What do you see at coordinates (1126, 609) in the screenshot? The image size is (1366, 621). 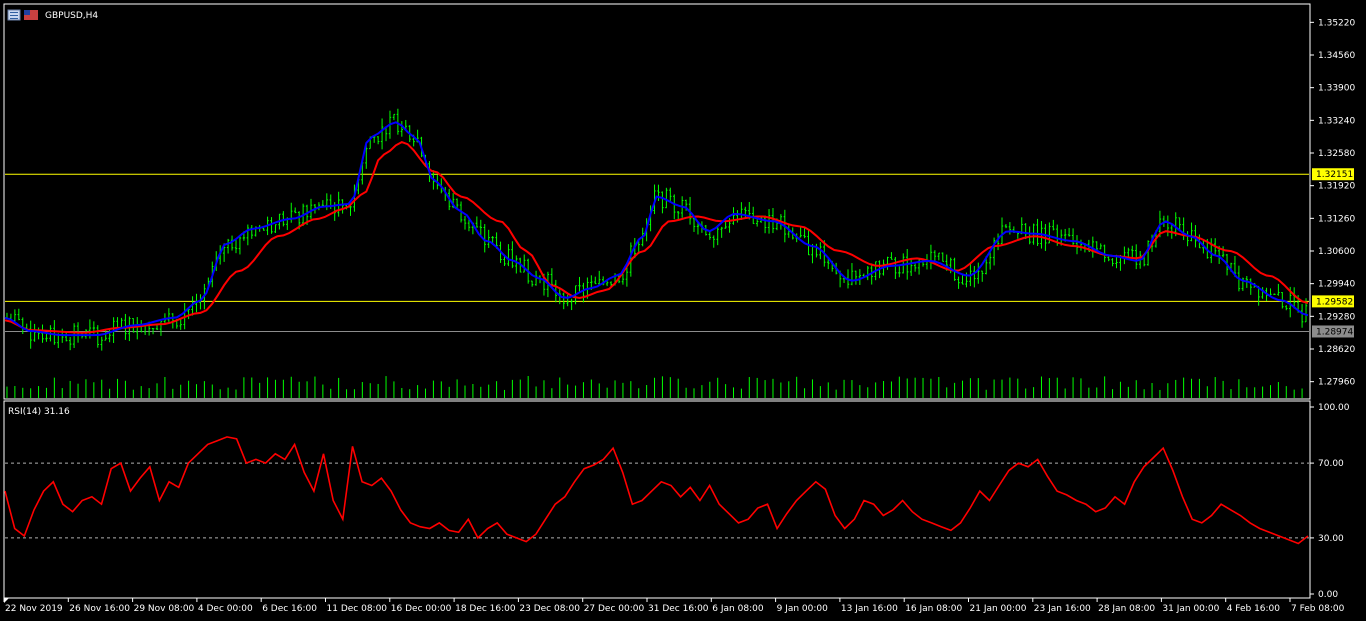 I see `time-tick-label: 28 Jan 08:00` at bounding box center [1126, 609].